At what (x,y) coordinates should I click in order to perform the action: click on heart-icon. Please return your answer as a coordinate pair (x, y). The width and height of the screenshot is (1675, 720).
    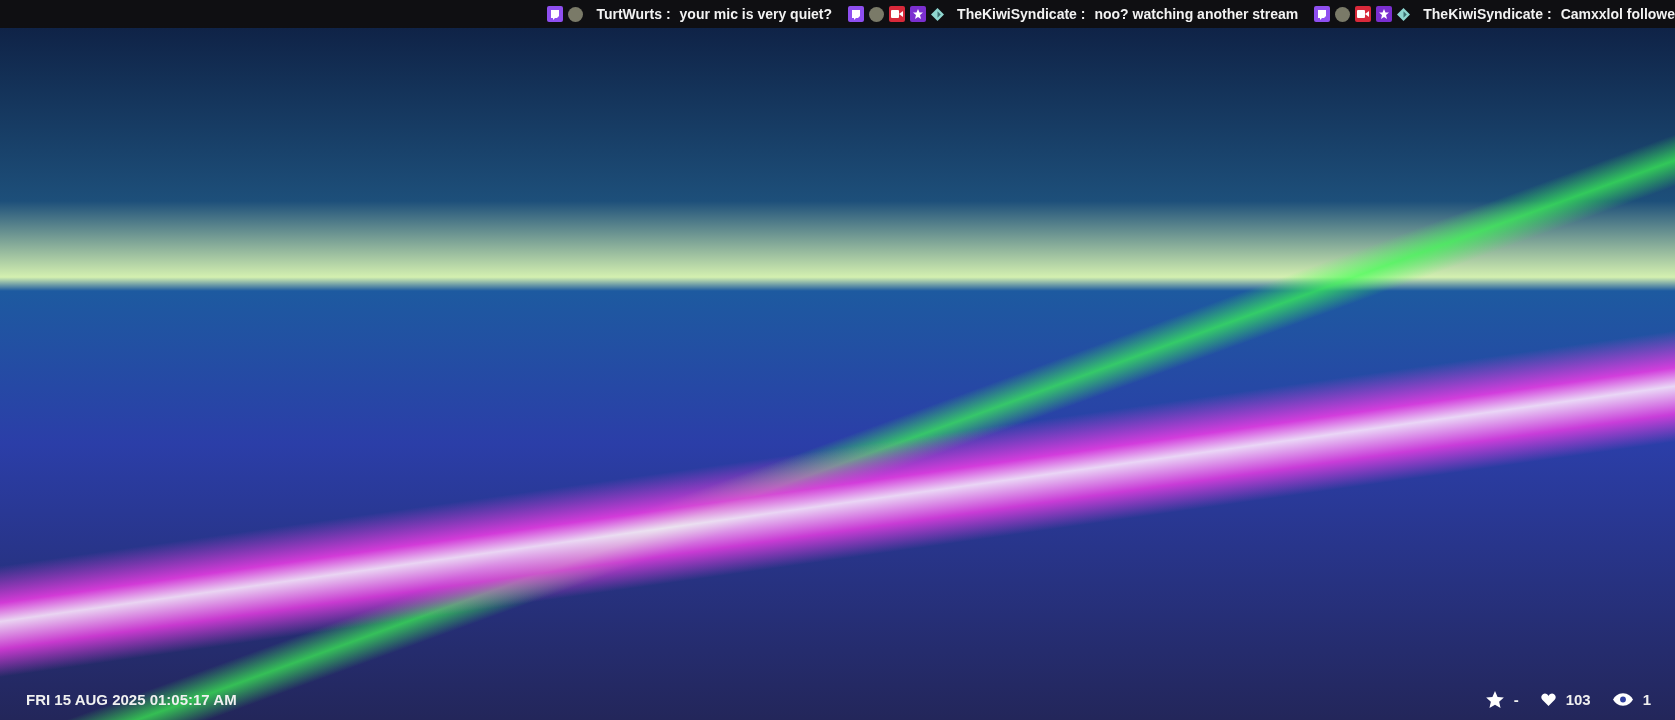
    Looking at the image, I should click on (1548, 699).